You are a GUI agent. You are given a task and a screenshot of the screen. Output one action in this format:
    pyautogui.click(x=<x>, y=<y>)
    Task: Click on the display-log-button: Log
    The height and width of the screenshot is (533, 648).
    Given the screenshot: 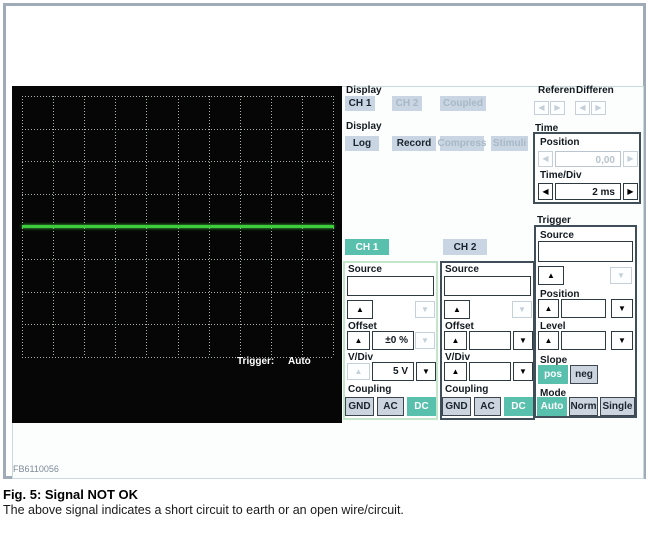 What is the action you would take?
    pyautogui.click(x=362, y=143)
    